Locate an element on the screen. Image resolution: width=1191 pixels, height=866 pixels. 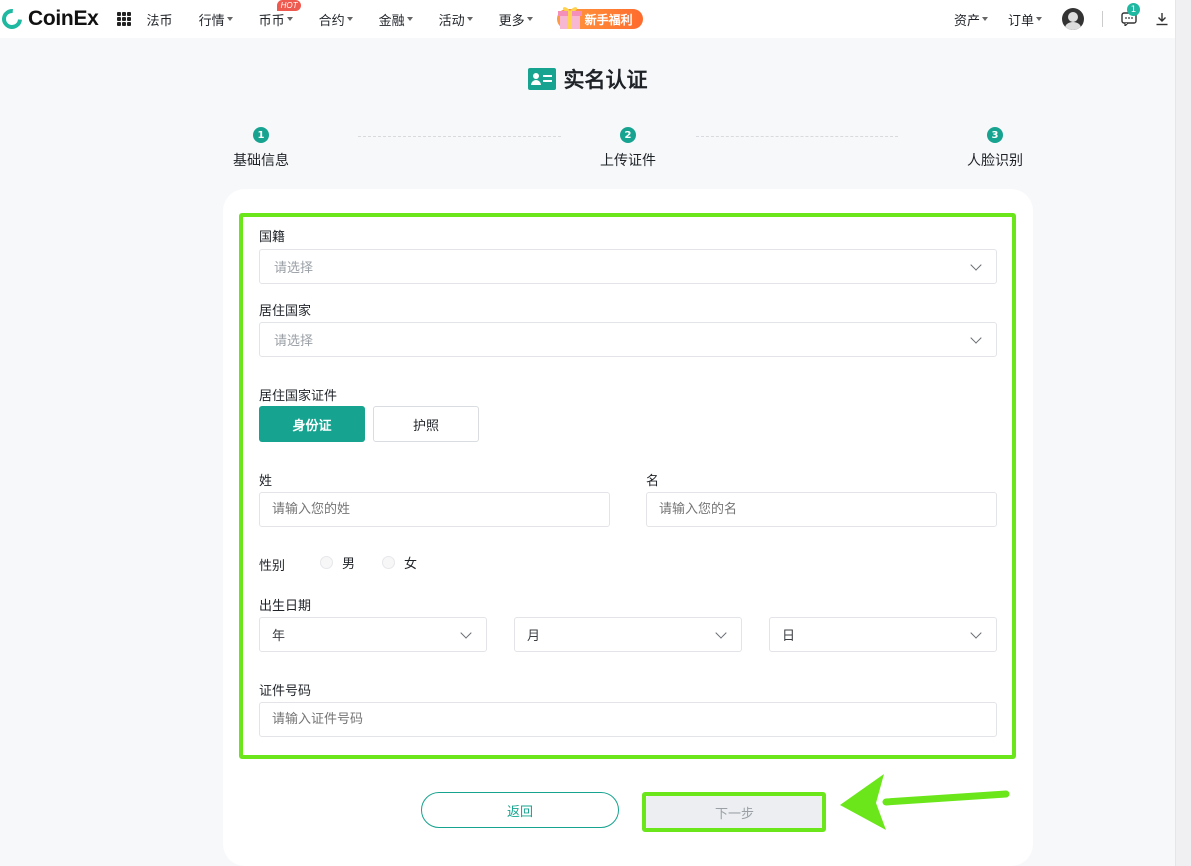
nav-item-spot: 币币 HOT is located at coordinates (280, 14).